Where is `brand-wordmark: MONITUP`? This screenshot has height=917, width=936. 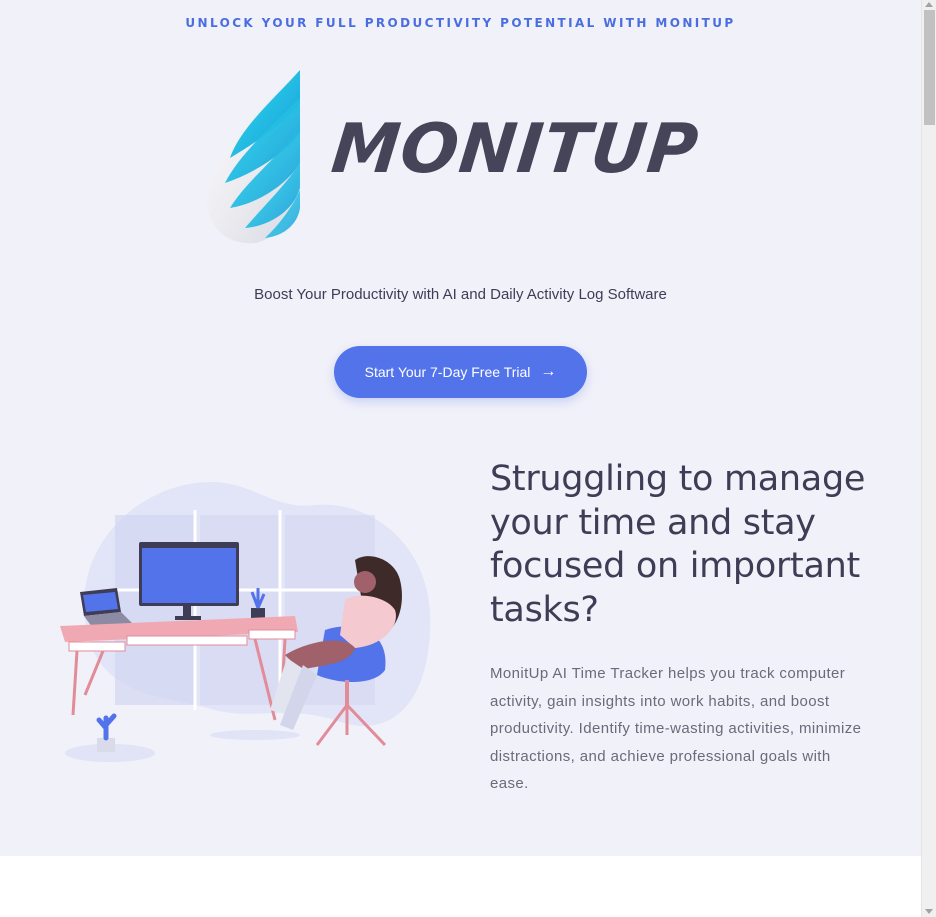 brand-wordmark: MONITUP is located at coordinates (515, 149).